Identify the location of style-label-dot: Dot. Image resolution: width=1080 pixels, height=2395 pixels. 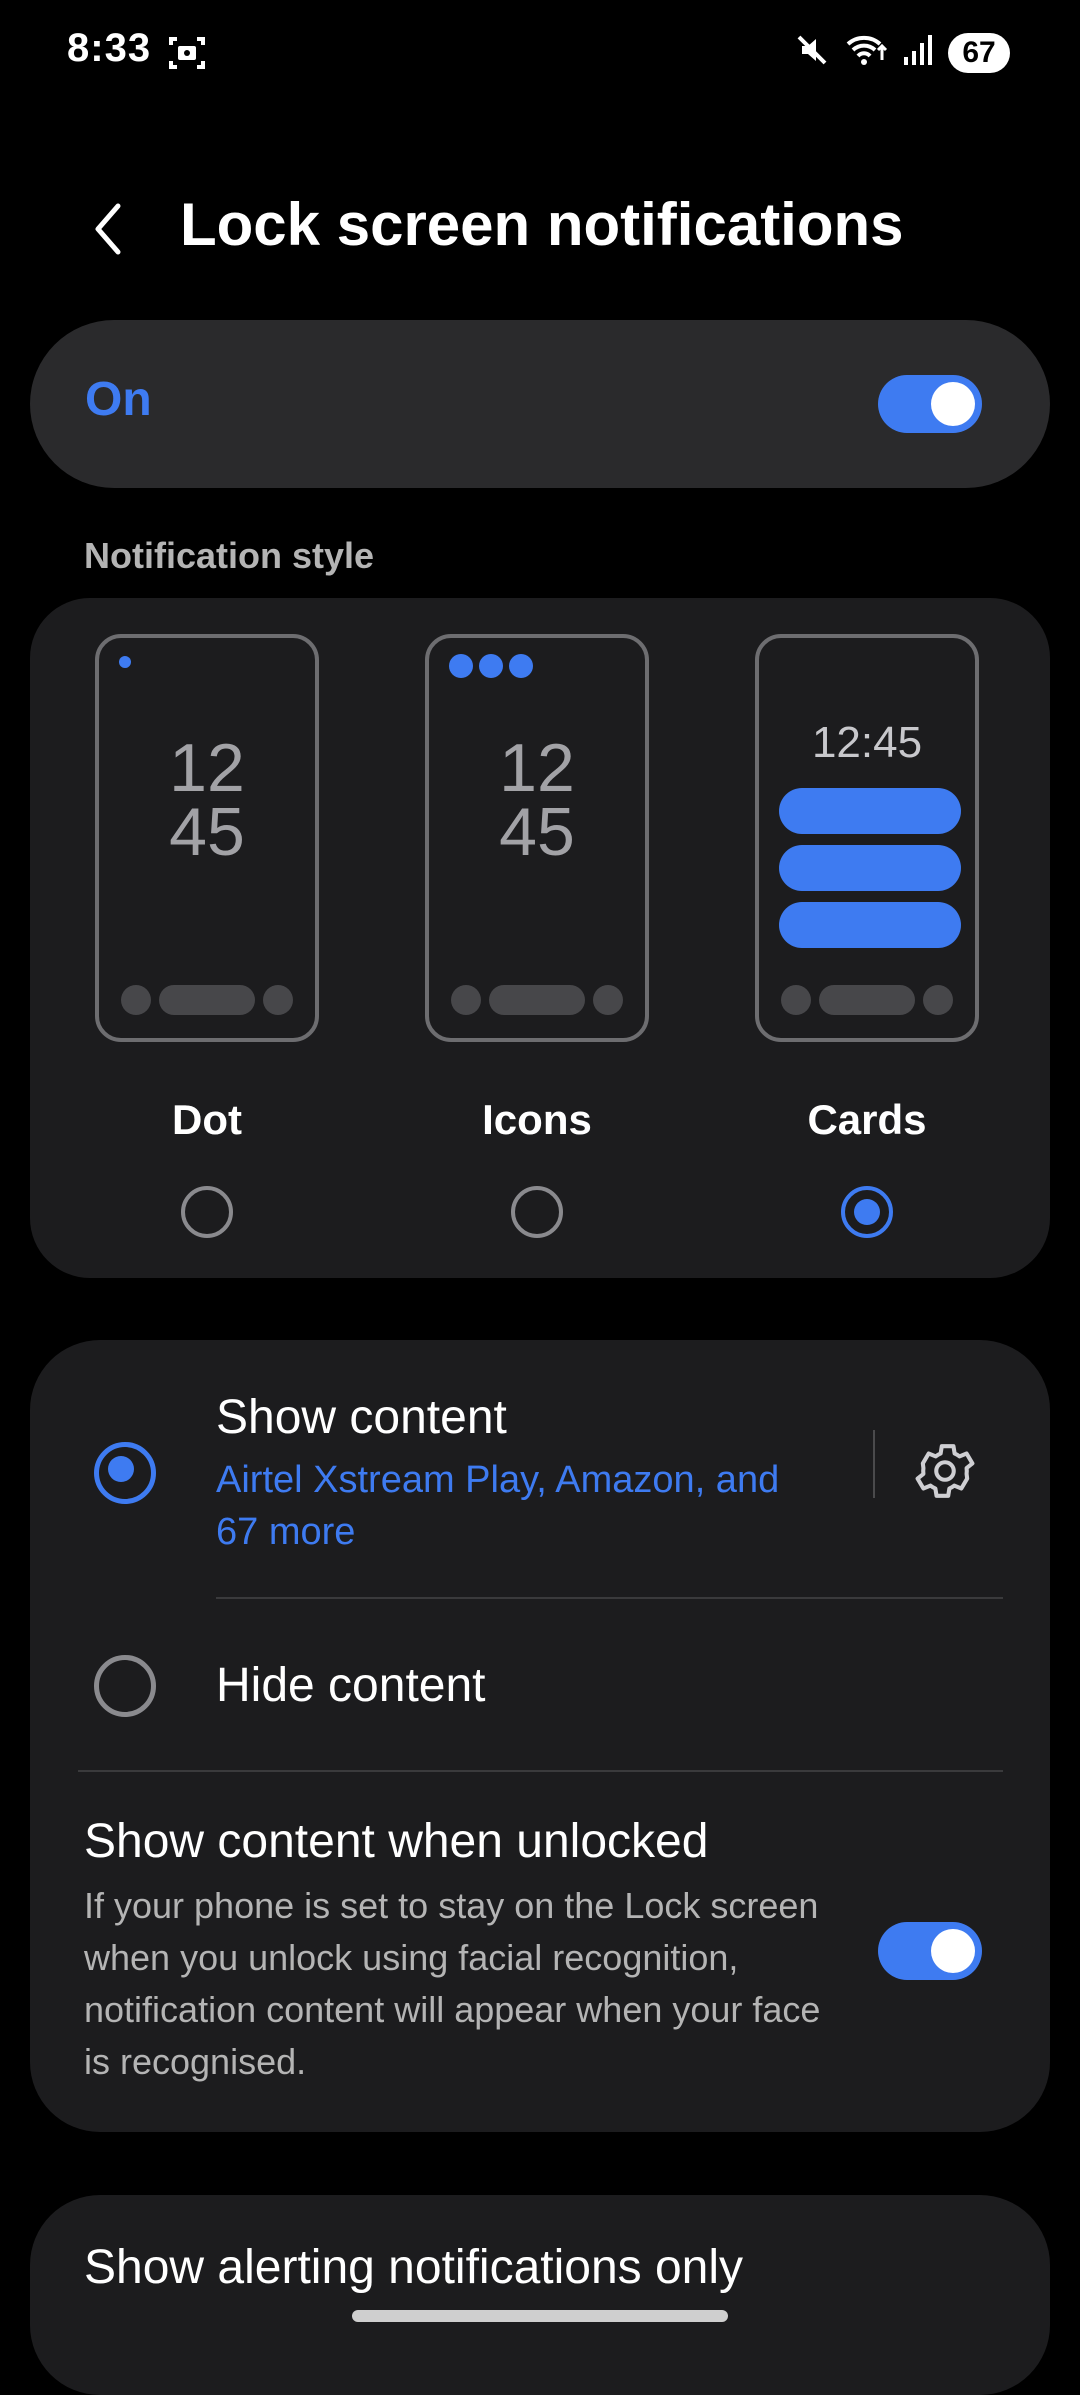
(207, 1119).